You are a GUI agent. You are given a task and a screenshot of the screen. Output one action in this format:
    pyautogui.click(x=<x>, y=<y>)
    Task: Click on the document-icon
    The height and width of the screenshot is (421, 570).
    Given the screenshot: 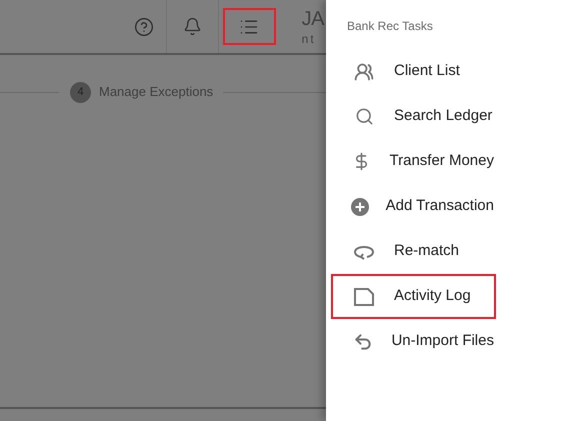 What is the action you would take?
    pyautogui.click(x=364, y=297)
    